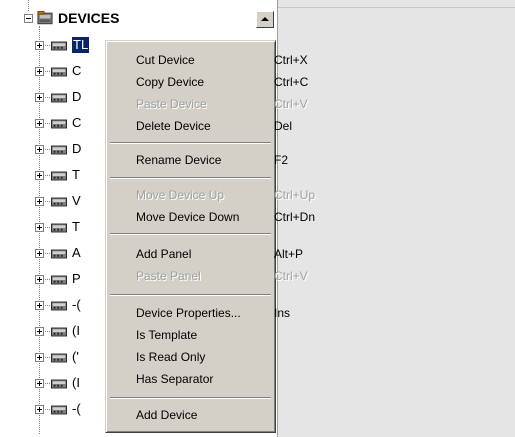 The height and width of the screenshot is (437, 515). What do you see at coordinates (170, 82) in the screenshot?
I see `menu-item-label: Copy Device` at bounding box center [170, 82].